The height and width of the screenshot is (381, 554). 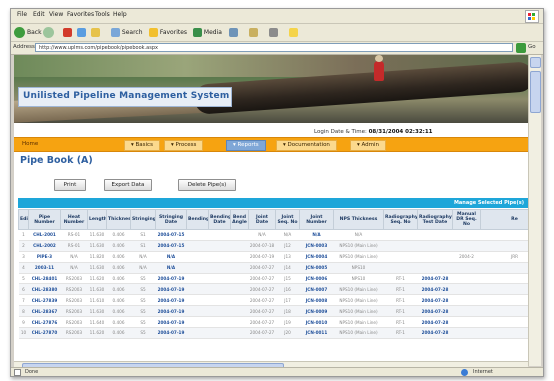 I want to click on menu-view: View, so click(x=56, y=14).